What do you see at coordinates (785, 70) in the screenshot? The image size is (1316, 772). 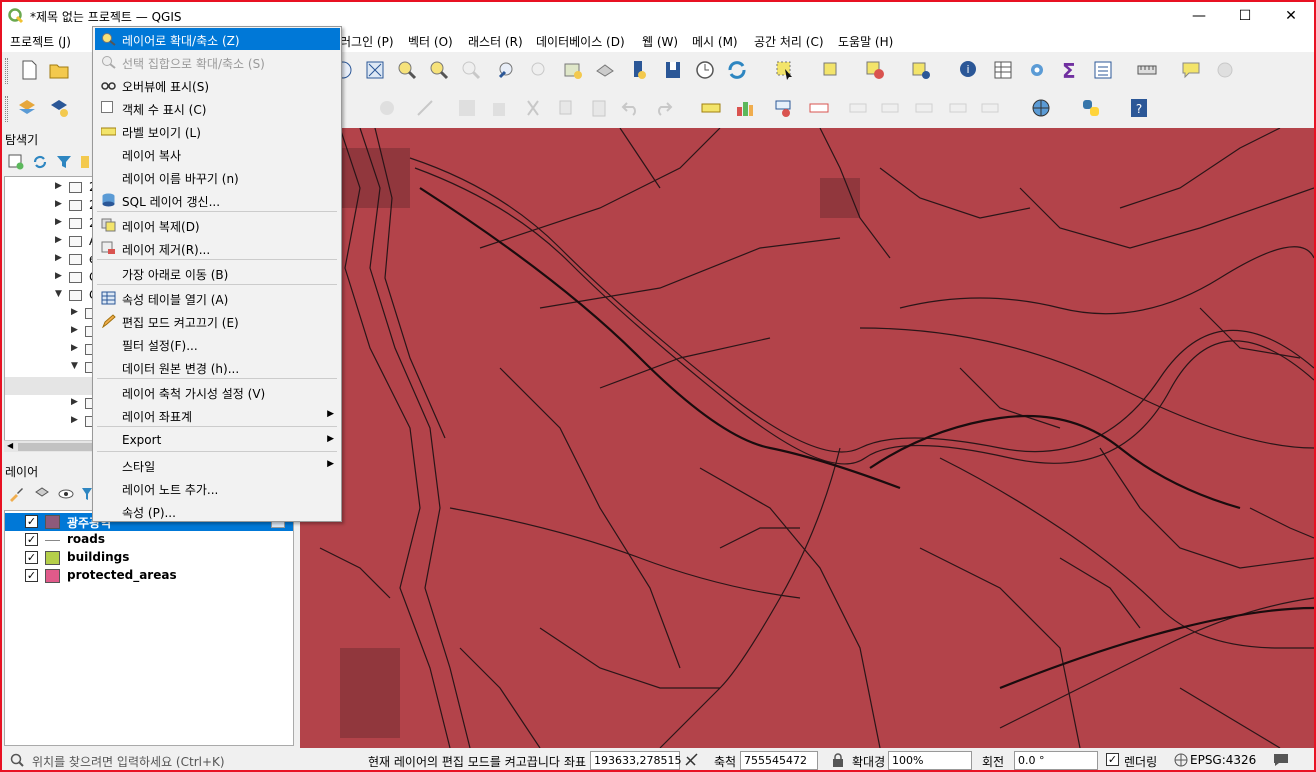 I see `select-features-icon` at bounding box center [785, 70].